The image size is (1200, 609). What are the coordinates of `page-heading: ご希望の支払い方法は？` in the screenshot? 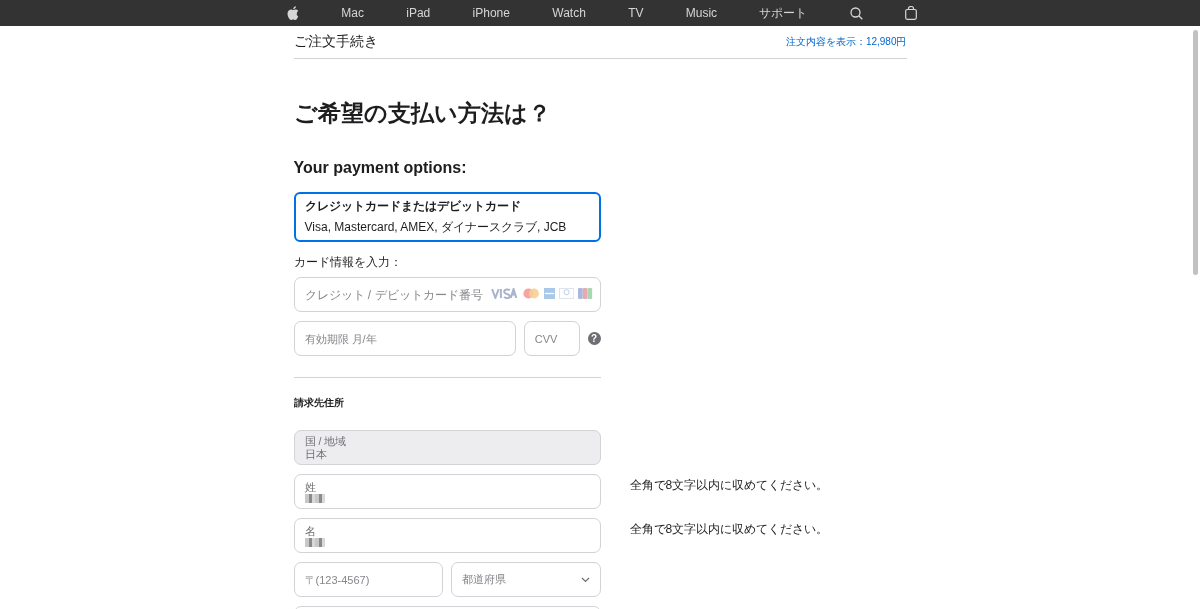 It's located at (422, 113).